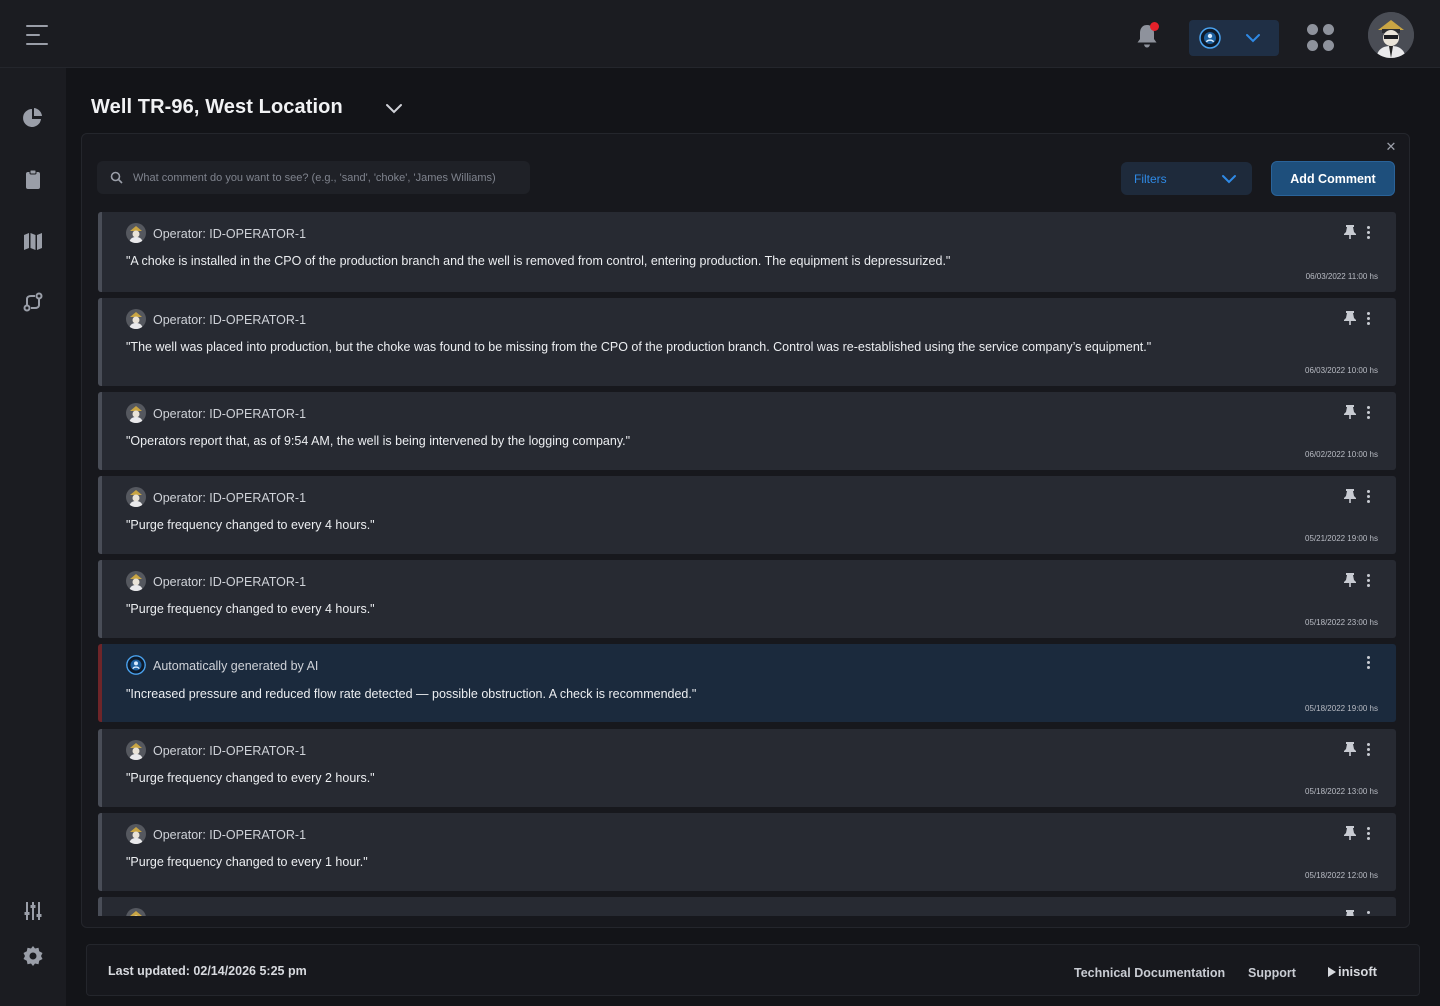 The height and width of the screenshot is (1006, 1440). Describe the element at coordinates (1154, 26) in the screenshot. I see `notification-badge` at that location.